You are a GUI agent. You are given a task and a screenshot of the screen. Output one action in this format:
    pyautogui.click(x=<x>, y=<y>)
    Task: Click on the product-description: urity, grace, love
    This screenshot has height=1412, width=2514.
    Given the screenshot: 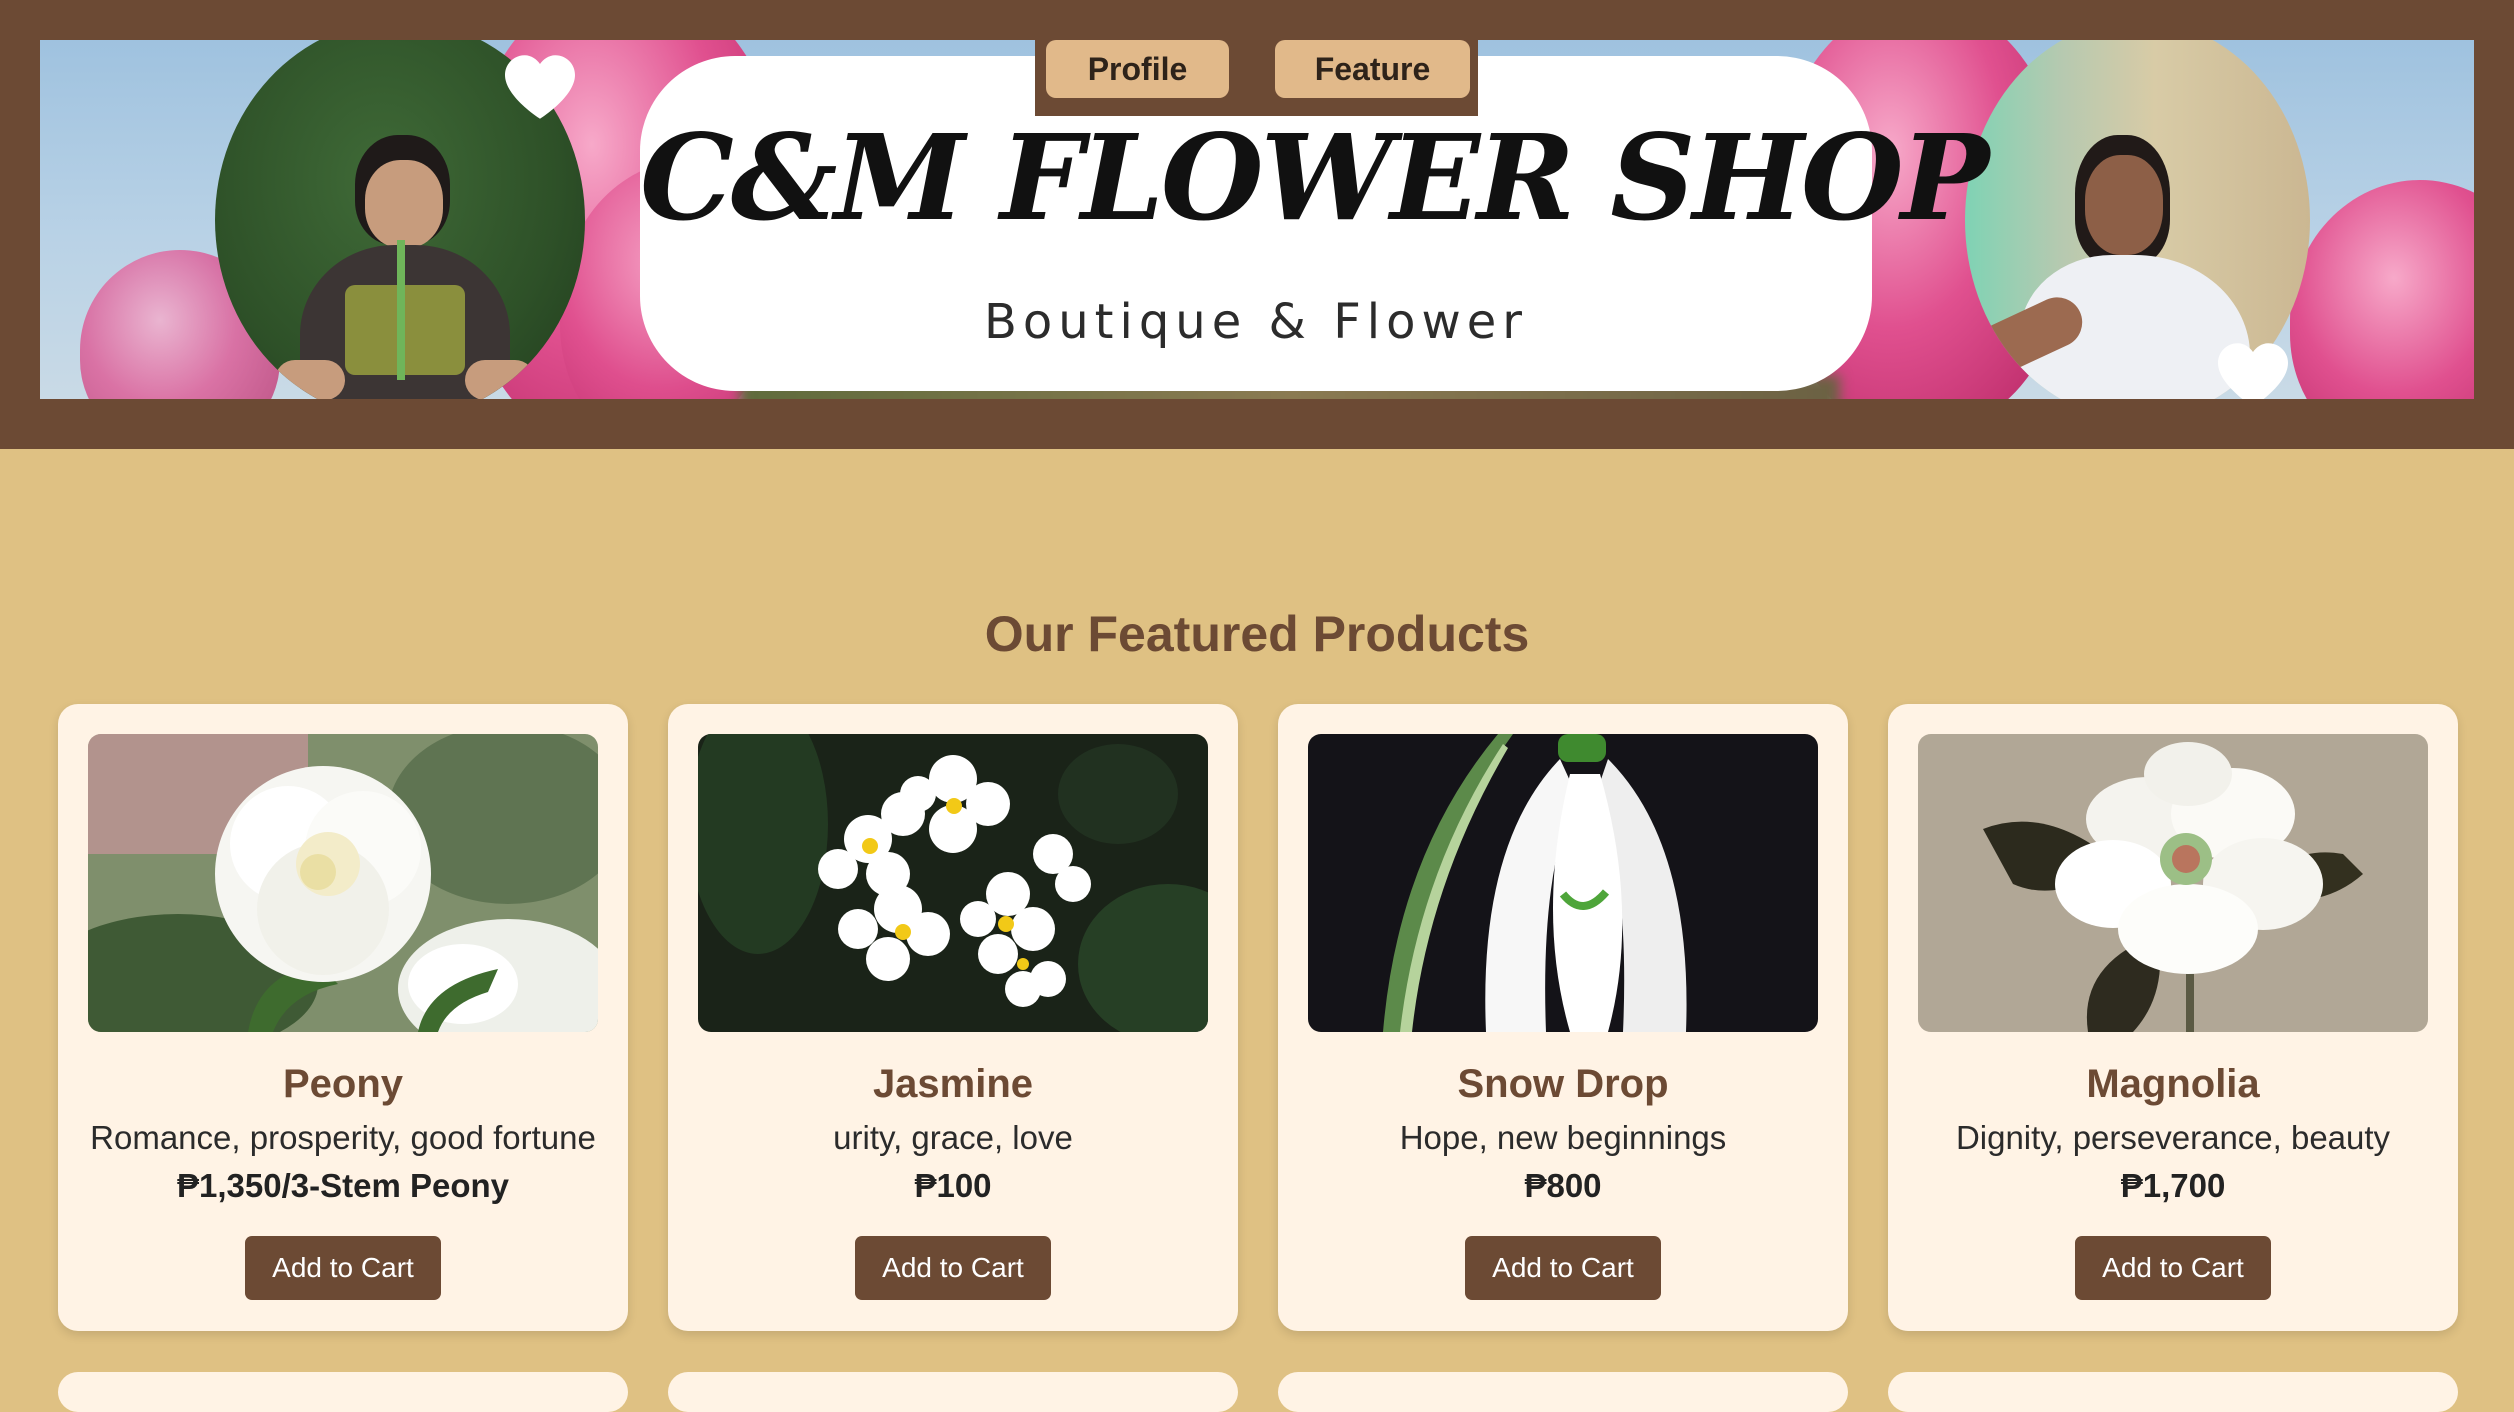 What is the action you would take?
    pyautogui.click(x=953, y=1137)
    